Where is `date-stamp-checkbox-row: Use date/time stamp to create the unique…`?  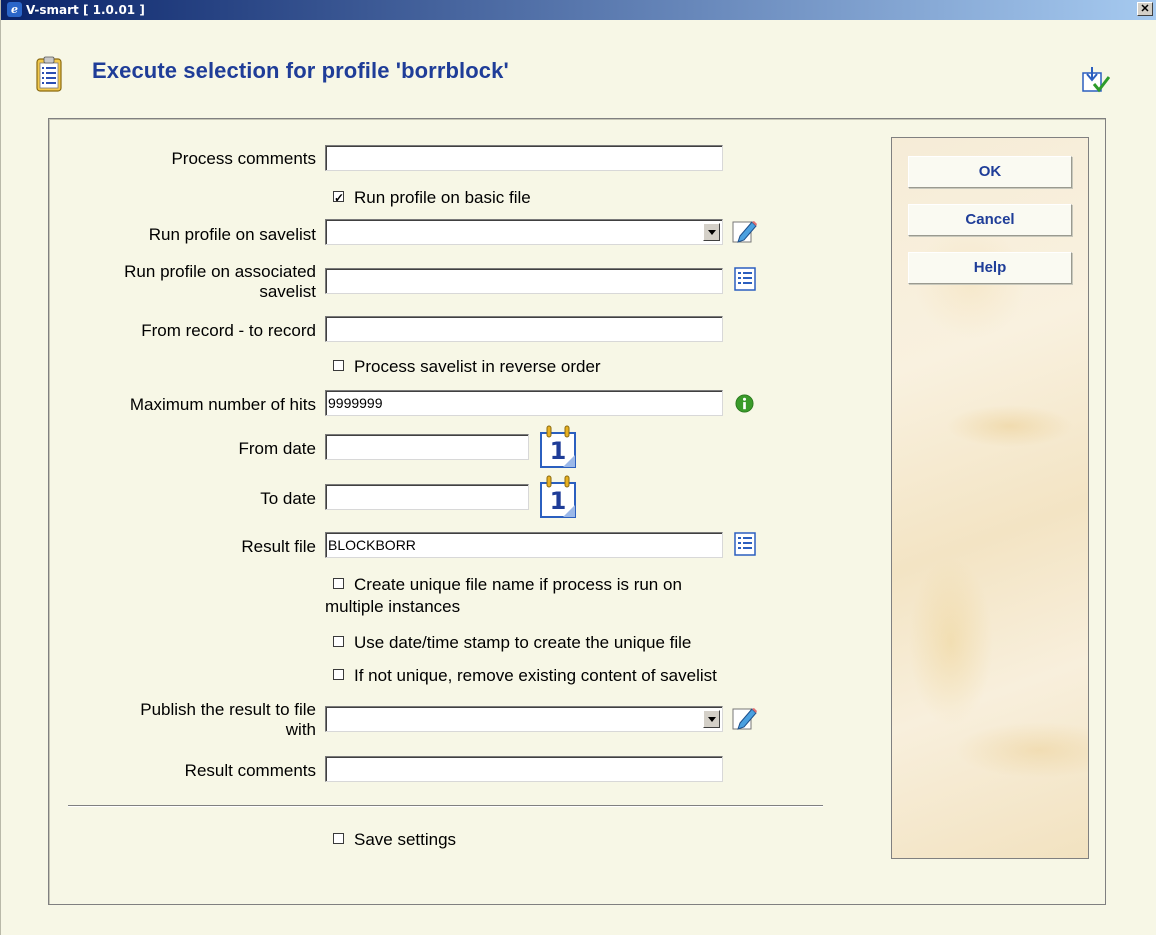 date-stamp-checkbox-row: Use date/time stamp to create the unique… is located at coordinates (512, 643).